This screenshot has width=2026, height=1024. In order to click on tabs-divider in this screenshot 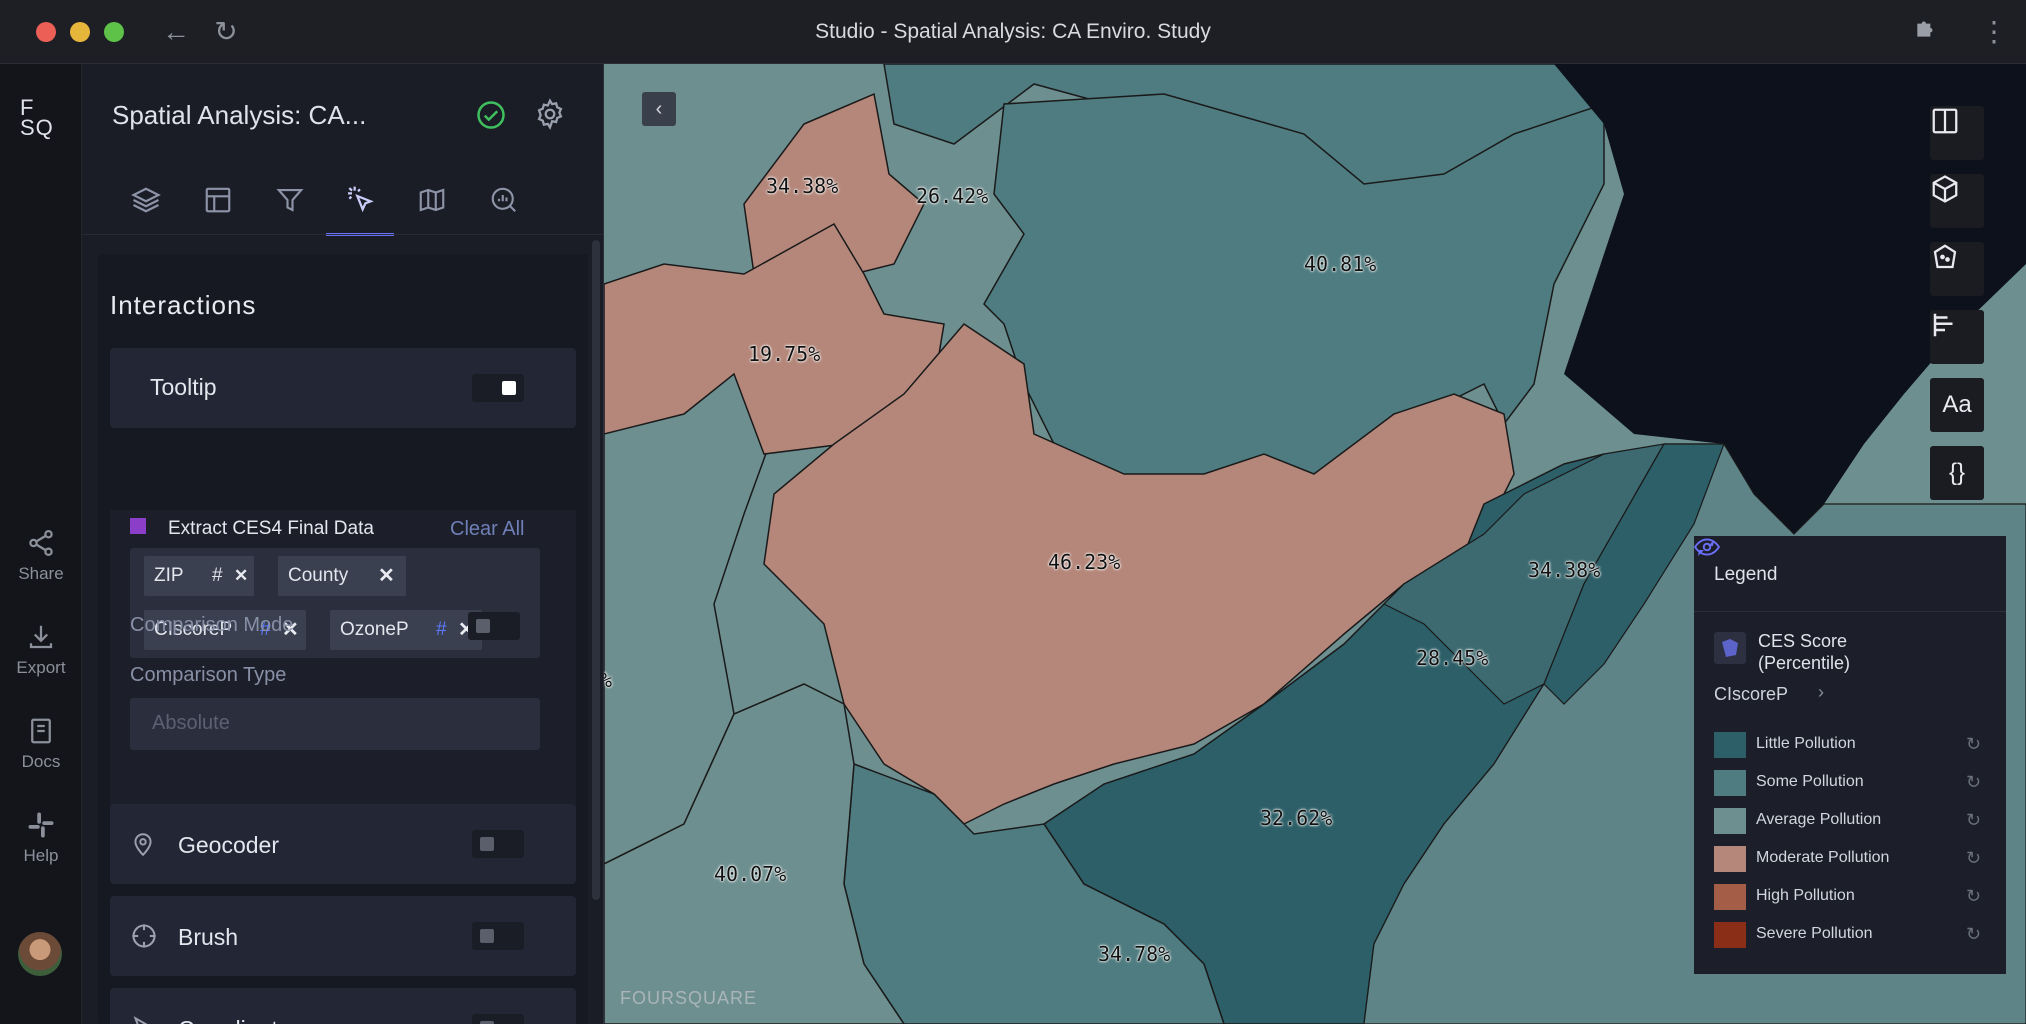, I will do `click(343, 234)`.